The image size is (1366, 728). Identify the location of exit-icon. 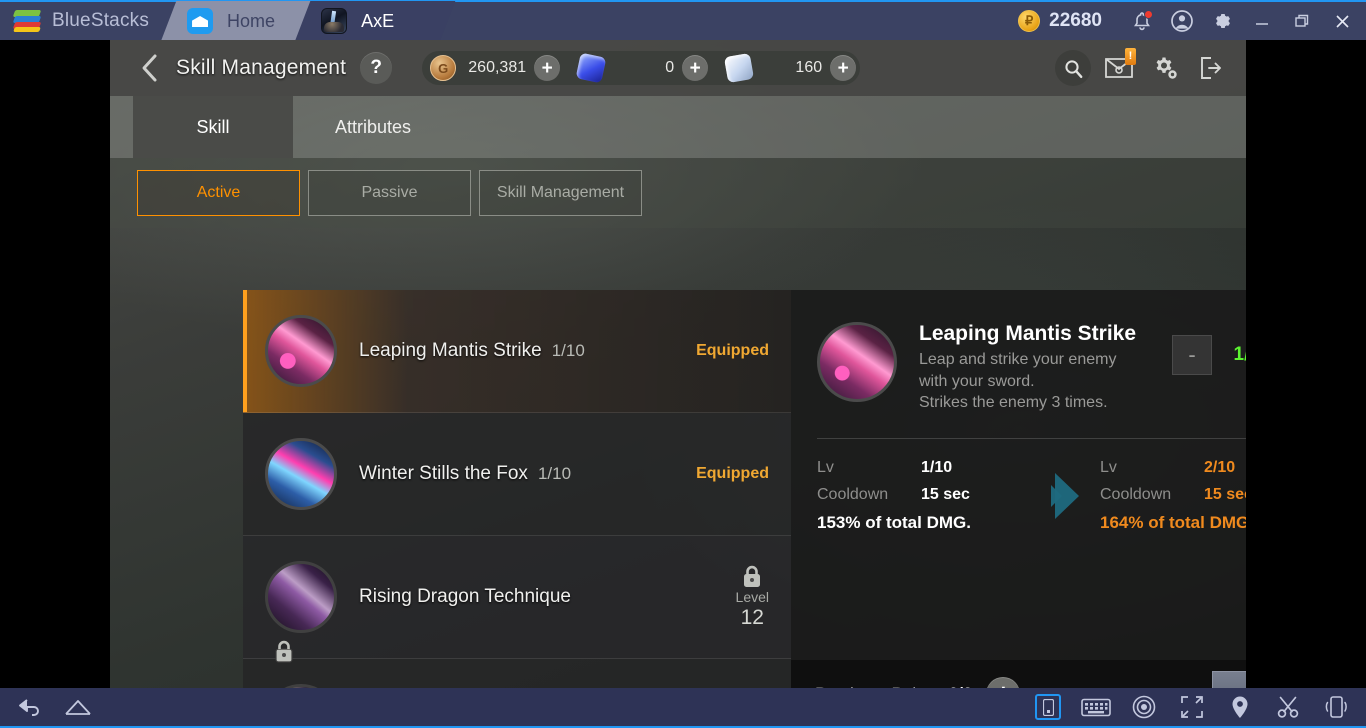
(1211, 68).